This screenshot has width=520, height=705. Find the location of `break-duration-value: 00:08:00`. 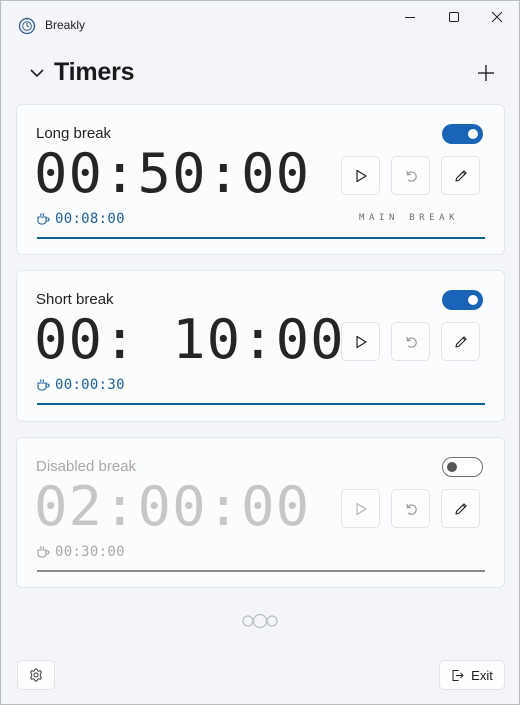

break-duration-value: 00:08:00 is located at coordinates (90, 219).